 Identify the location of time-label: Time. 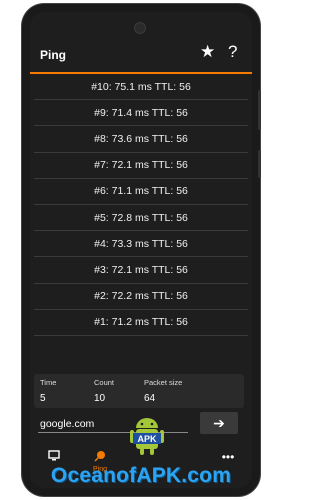
(48, 382).